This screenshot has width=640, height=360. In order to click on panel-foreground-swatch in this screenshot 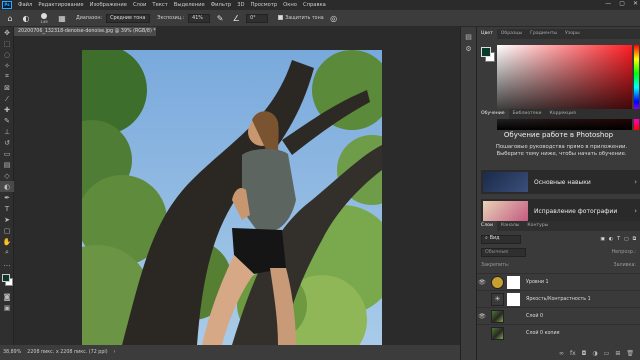, I will do `click(486, 52)`.